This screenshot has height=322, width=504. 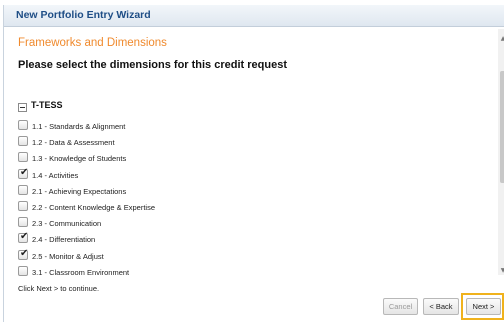 I want to click on scrollbar: ▲ ▼, so click(x=501, y=152).